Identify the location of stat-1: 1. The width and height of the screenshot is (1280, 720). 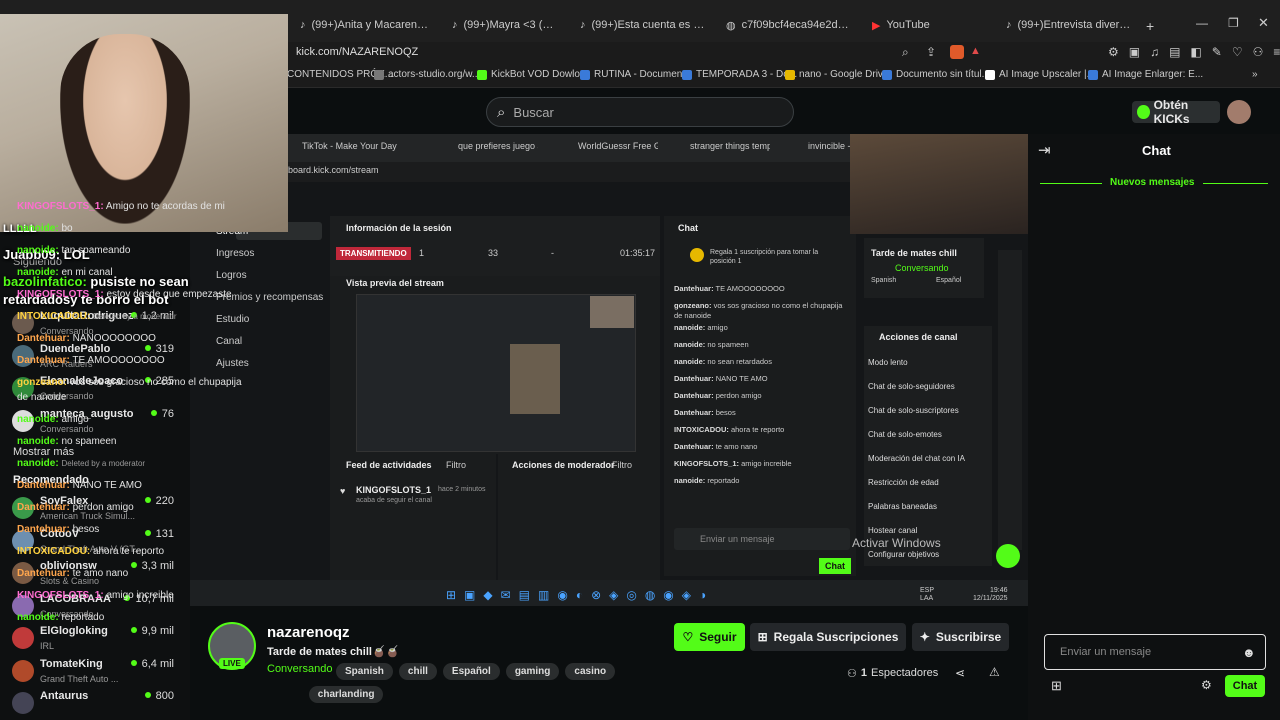
(422, 253).